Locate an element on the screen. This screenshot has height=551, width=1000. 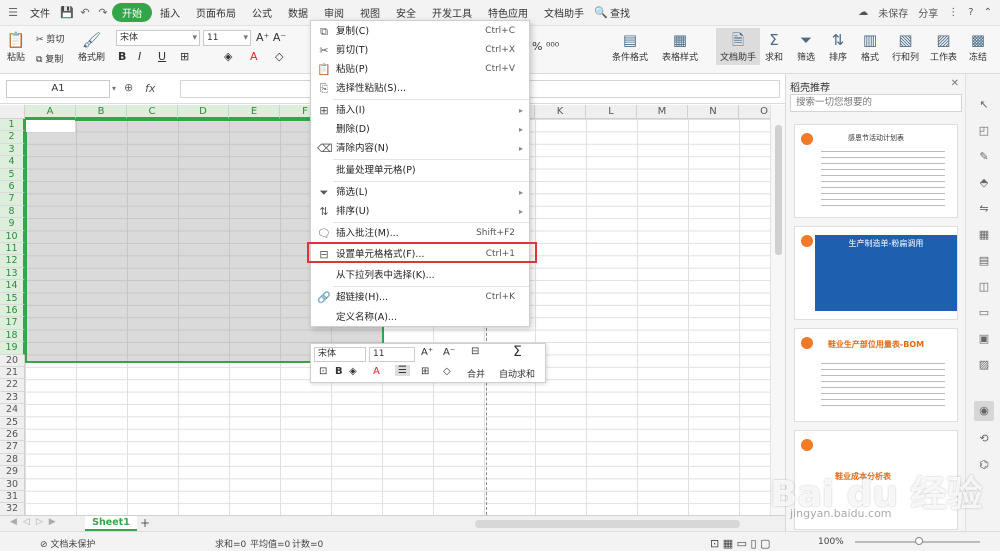
row-header: 6 is located at coordinates (12, 187).